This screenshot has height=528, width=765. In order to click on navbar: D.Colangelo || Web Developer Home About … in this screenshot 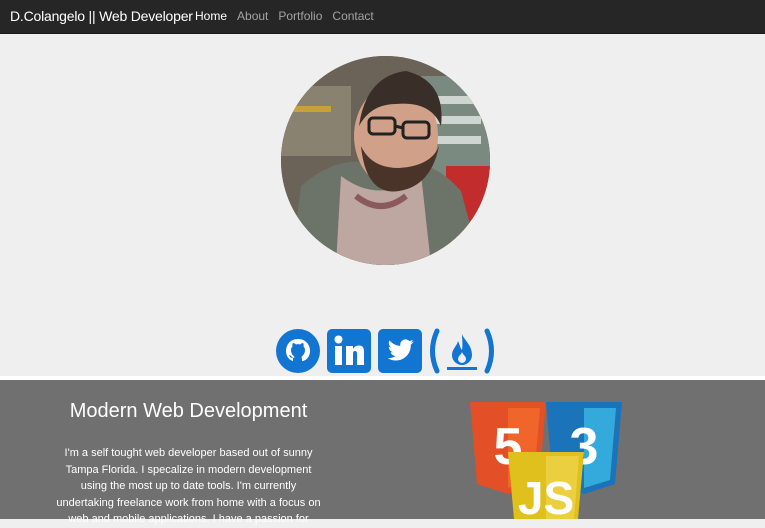, I will do `click(382, 17)`.